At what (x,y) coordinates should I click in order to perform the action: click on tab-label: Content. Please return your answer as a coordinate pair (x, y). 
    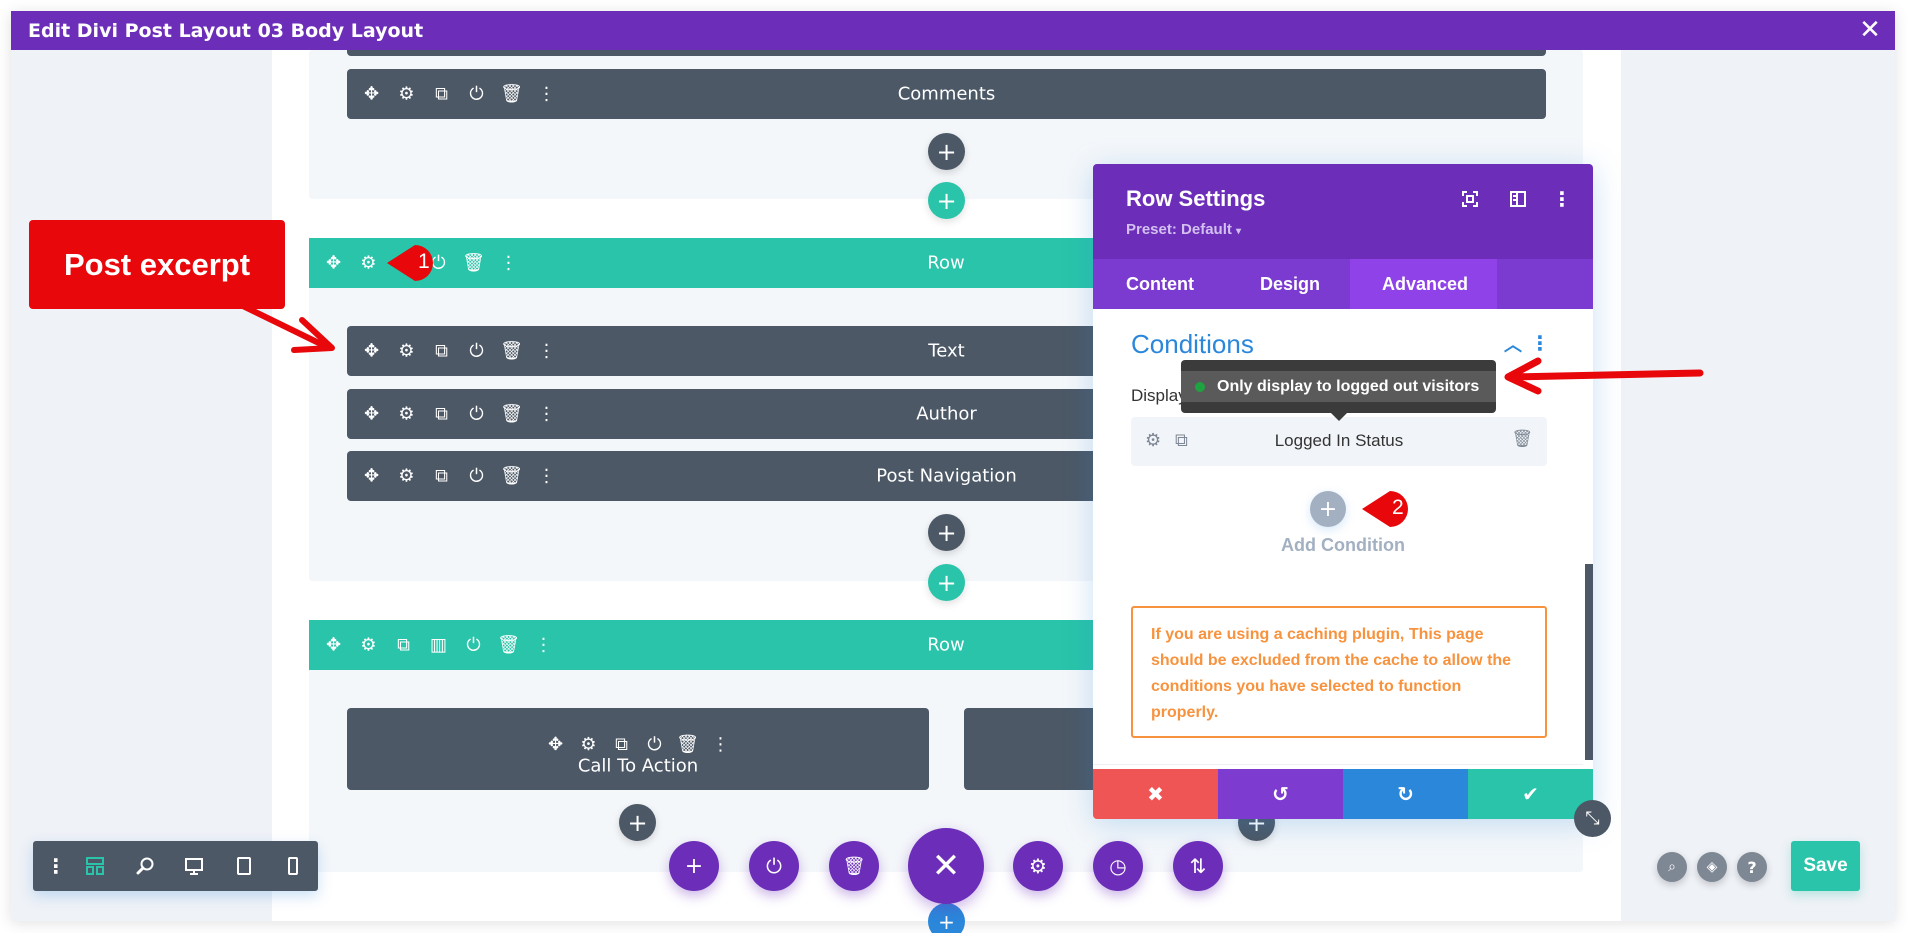
    Looking at the image, I should click on (1160, 283).